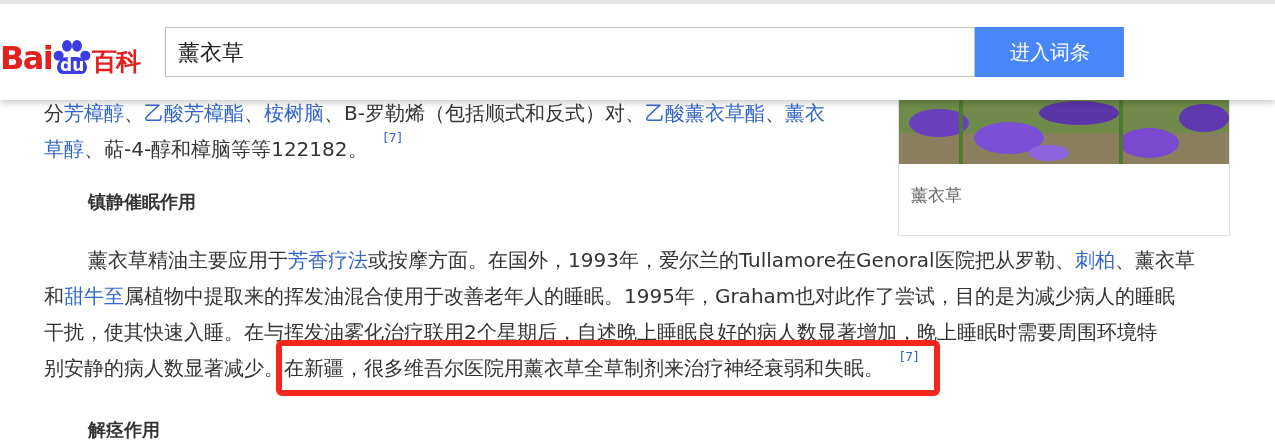  Describe the element at coordinates (94, 296) in the screenshot. I see `link: 甜牛至` at that location.